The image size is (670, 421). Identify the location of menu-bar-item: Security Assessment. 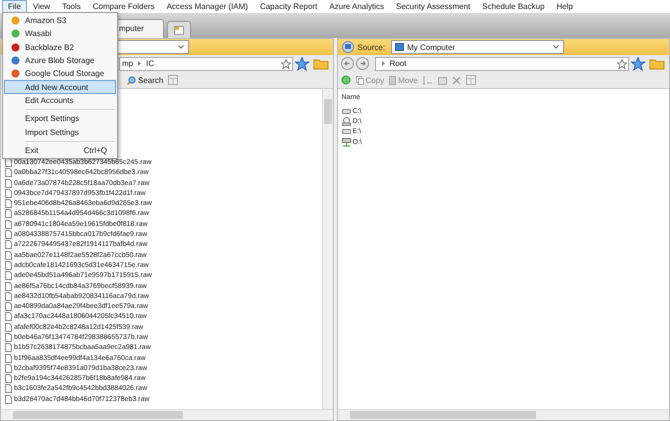
(433, 7).